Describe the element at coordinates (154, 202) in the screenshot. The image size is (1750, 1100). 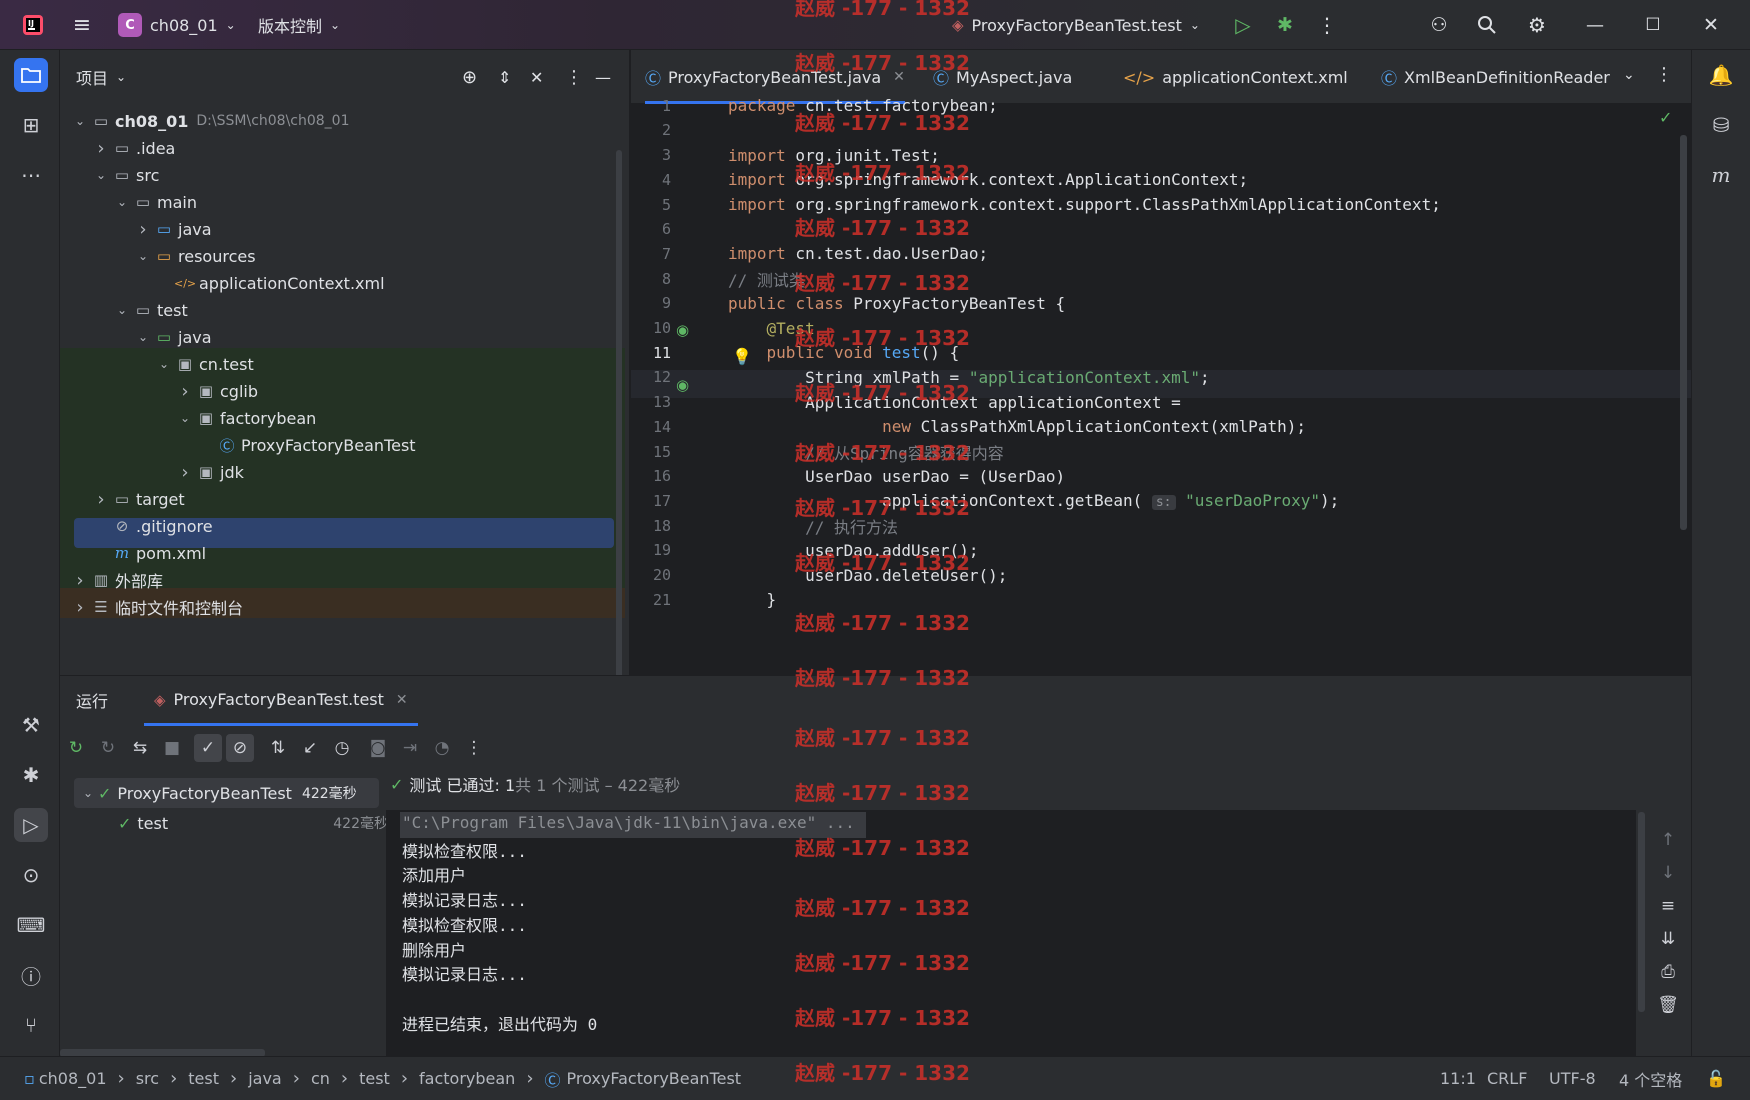
I see `tree-item: ⌄ ▭ main` at that location.